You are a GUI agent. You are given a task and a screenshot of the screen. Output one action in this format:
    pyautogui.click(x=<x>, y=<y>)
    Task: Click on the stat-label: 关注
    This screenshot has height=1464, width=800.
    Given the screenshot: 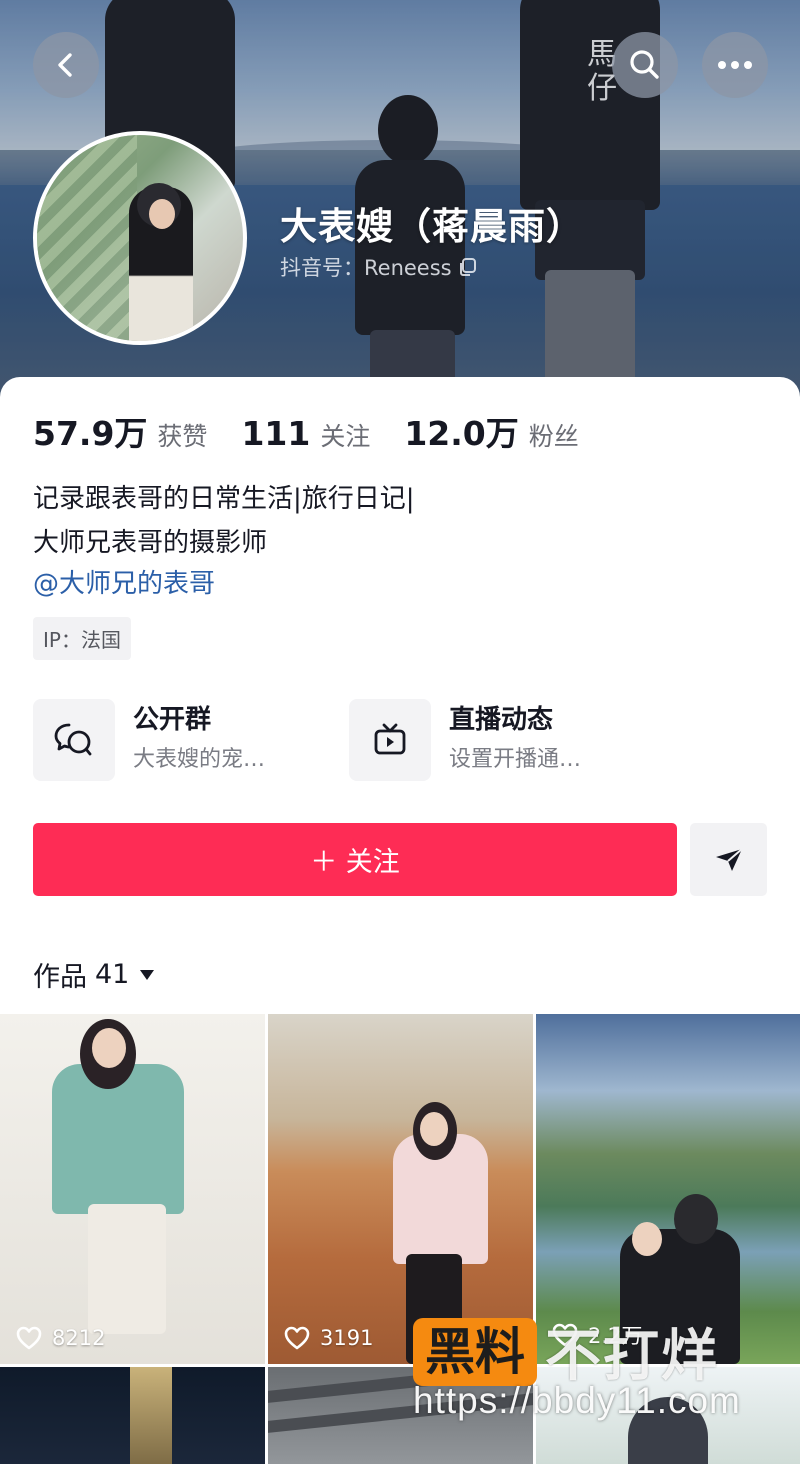 What is the action you would take?
    pyautogui.click(x=345, y=436)
    